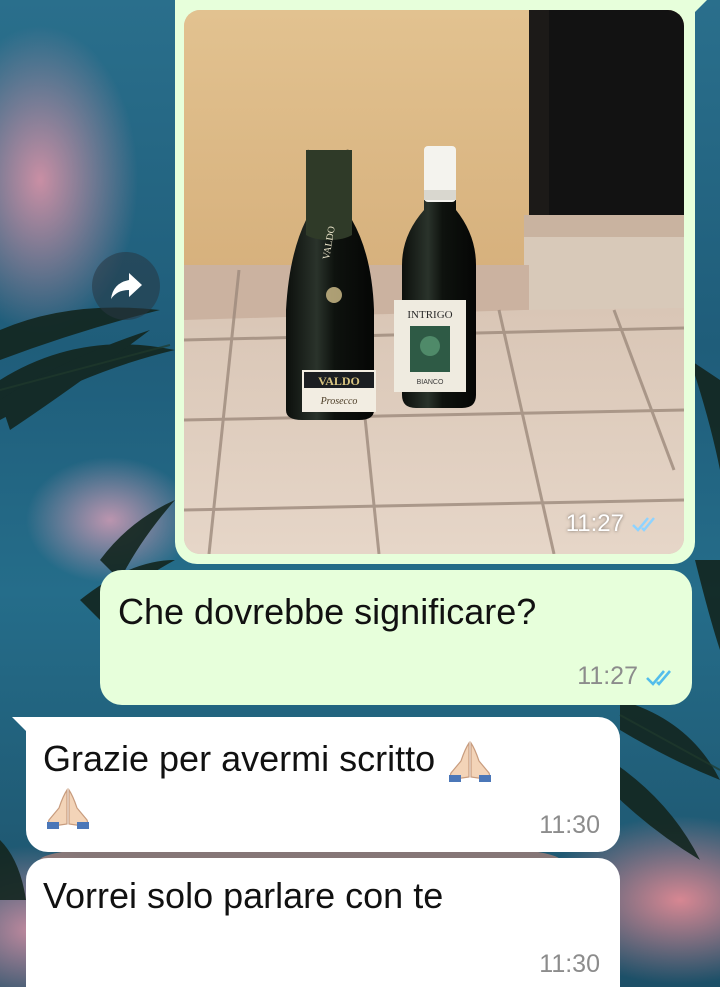 Image resolution: width=720 pixels, height=987 pixels. What do you see at coordinates (613, 524) in the screenshot?
I see `photo-timestamp: 11:27` at bounding box center [613, 524].